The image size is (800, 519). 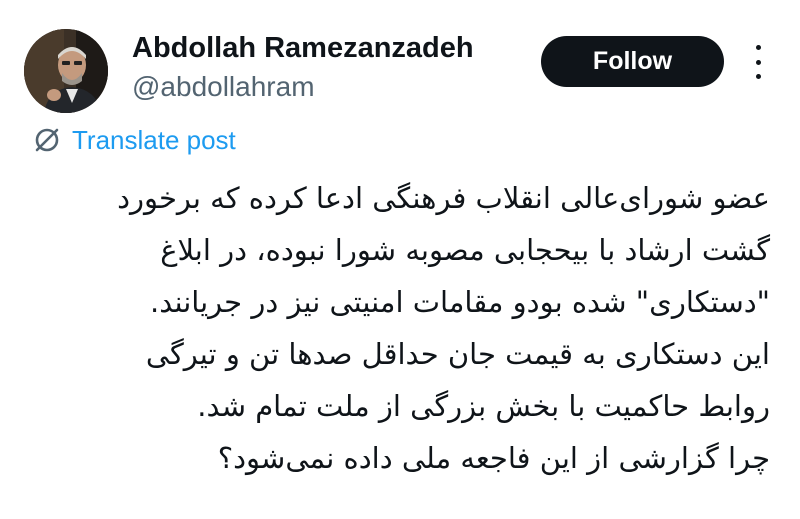 I want to click on translate-post-link: Translate post, so click(x=134, y=140).